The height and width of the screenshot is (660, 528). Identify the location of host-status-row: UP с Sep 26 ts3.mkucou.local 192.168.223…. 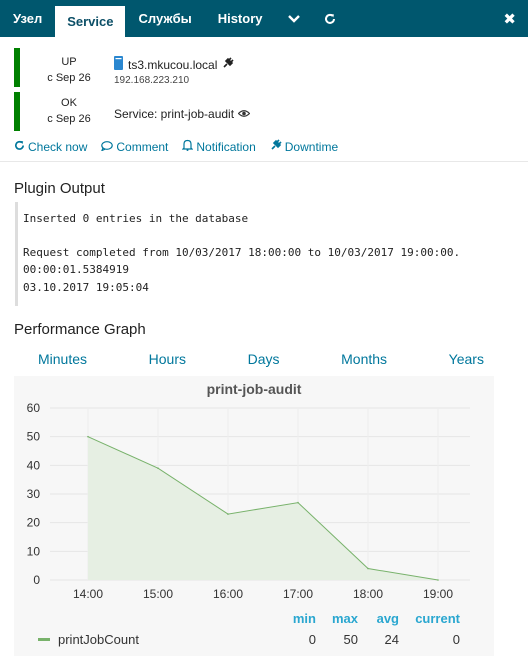
(264, 67).